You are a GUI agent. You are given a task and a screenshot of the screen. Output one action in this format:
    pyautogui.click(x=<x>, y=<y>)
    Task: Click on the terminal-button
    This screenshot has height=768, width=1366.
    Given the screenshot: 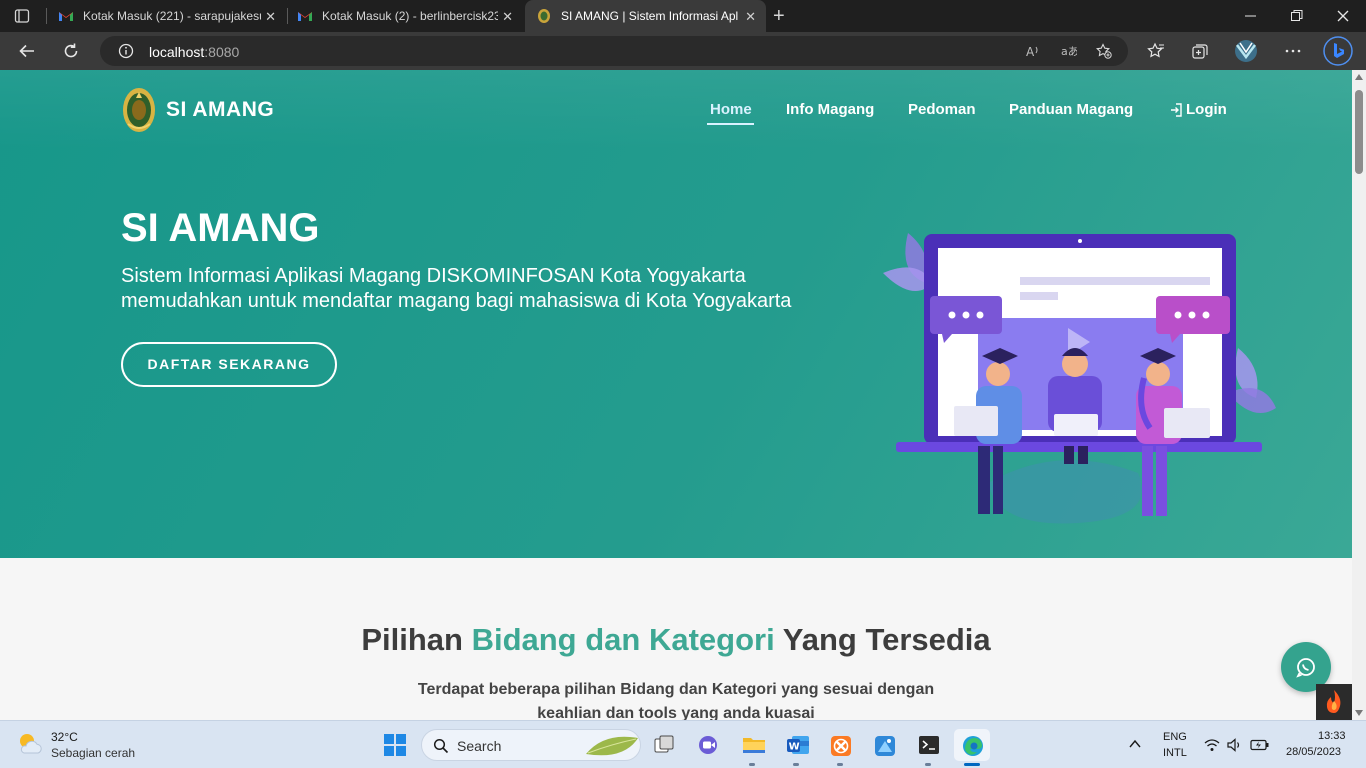 What is the action you would take?
    pyautogui.click(x=928, y=745)
    